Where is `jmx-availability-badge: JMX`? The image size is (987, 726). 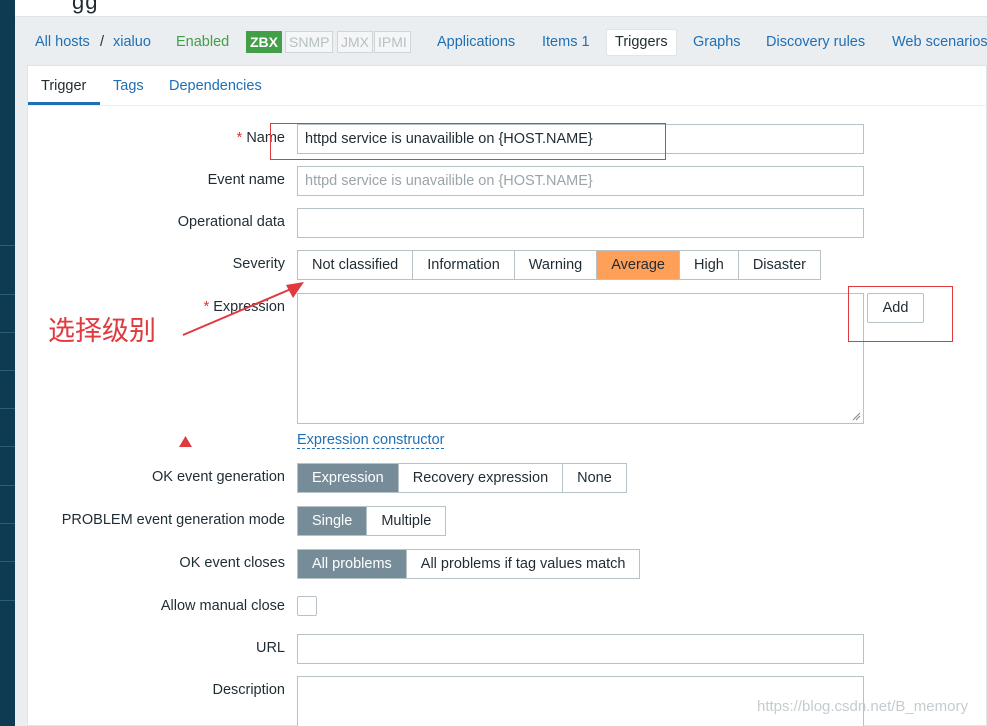
jmx-availability-badge: JMX is located at coordinates (355, 42).